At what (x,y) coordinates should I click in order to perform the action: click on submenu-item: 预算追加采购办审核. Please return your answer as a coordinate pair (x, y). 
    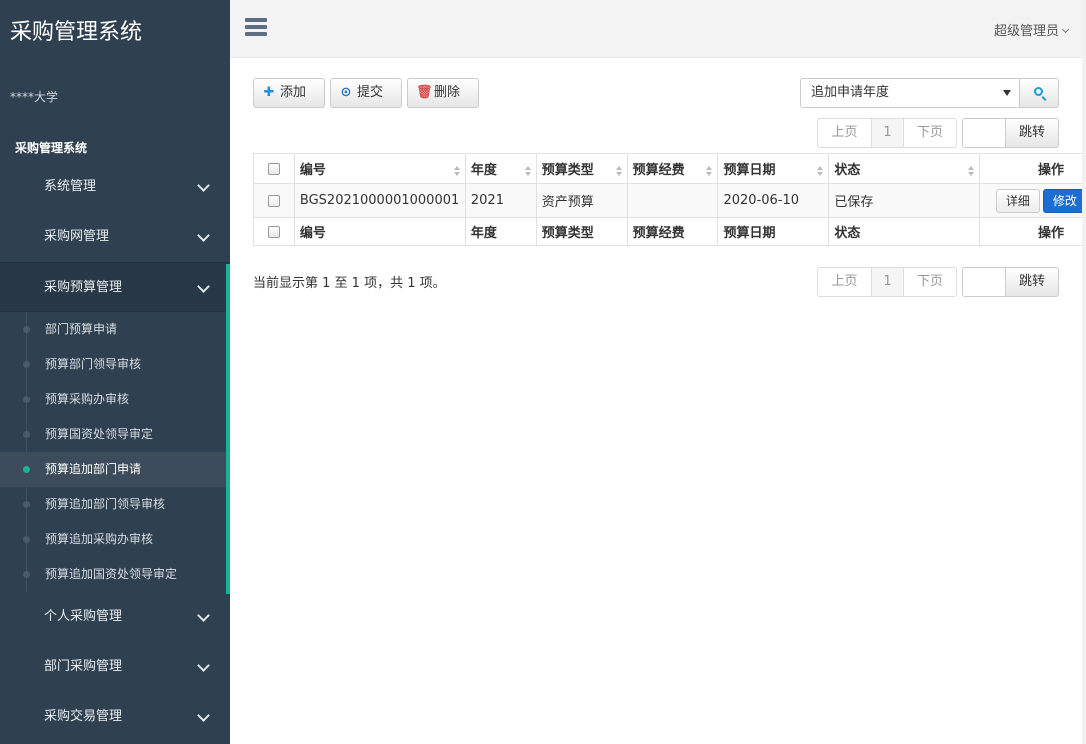
    Looking at the image, I should click on (115, 539).